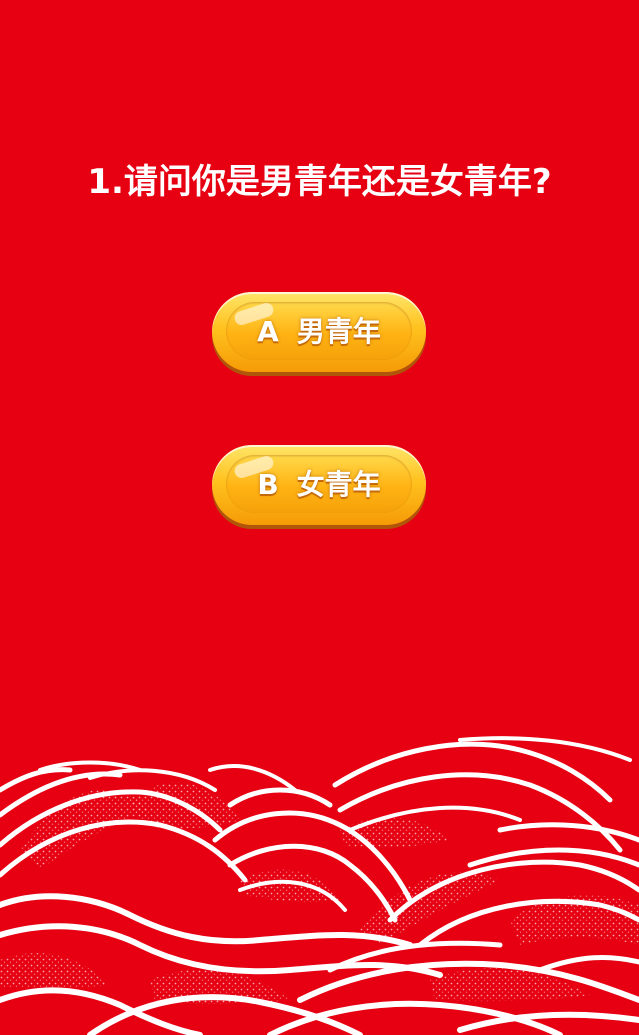  I want to click on option-b-label: B 女青年, so click(319, 485).